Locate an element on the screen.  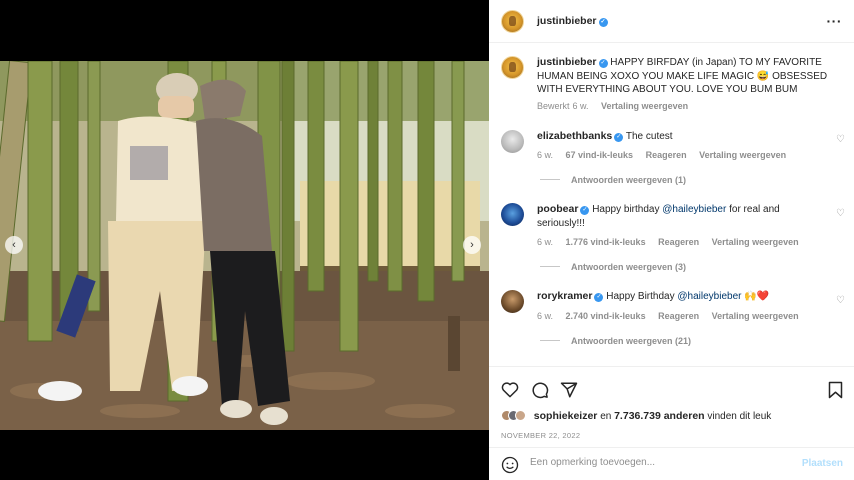
view-replies-button: Antwoorden weergeven (3) is located at coordinates (613, 267).